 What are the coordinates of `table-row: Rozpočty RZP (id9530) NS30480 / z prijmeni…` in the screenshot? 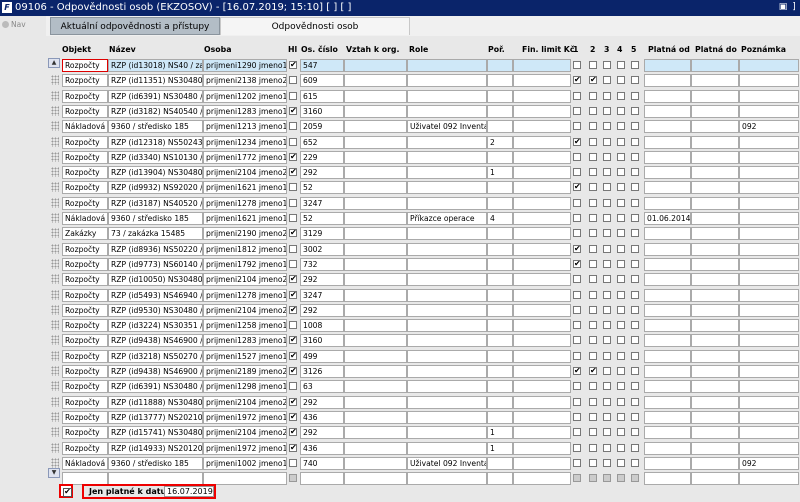 It's located at (423, 310).